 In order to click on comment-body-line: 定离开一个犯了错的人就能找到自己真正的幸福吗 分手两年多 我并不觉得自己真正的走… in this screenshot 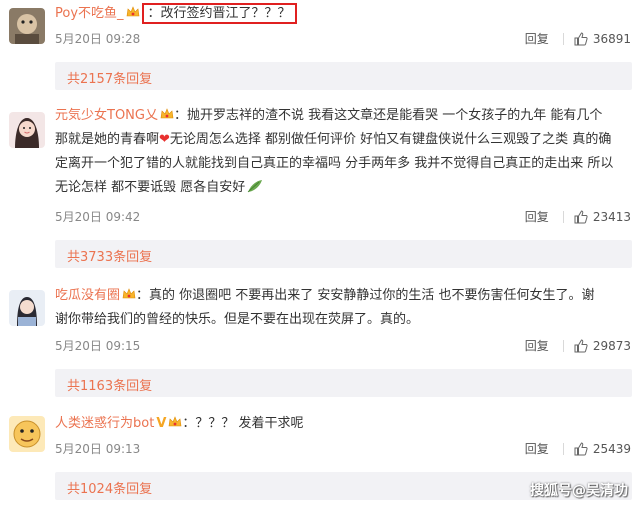, I will do `click(342, 164)`.